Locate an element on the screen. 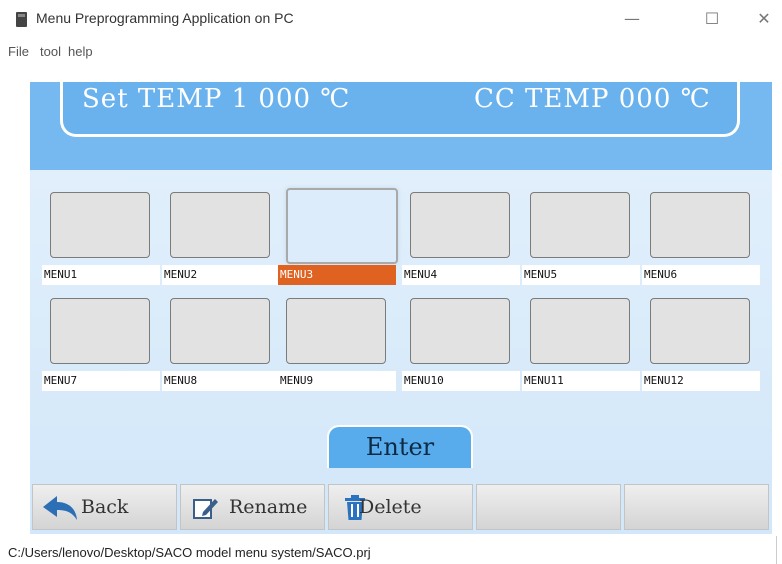  rename-label: Rename is located at coordinates (268, 507).